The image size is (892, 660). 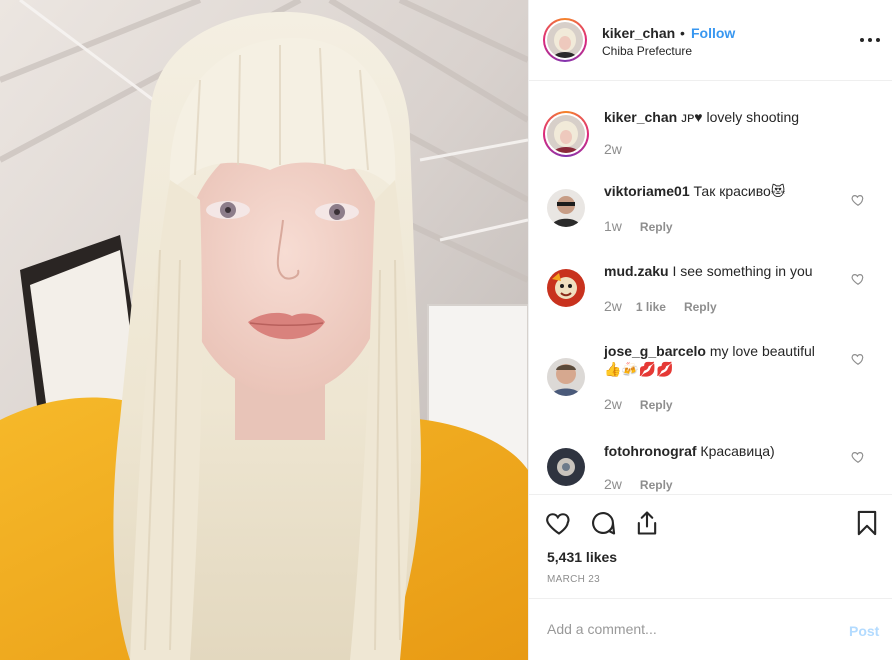 I want to click on post-actions: 5,431 likes MARCH 23, so click(x=710, y=546).